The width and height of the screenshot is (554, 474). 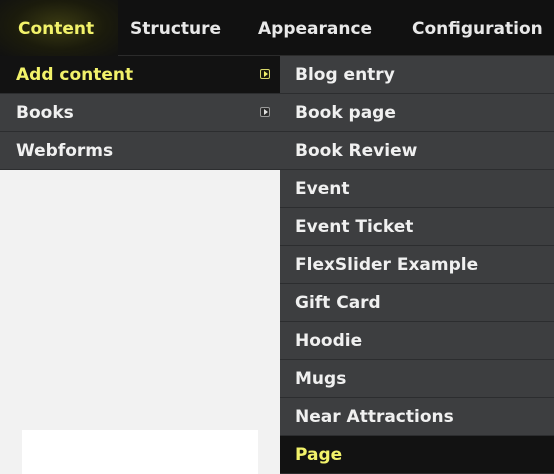 I want to click on submenu-item-page: Page, so click(x=417, y=455).